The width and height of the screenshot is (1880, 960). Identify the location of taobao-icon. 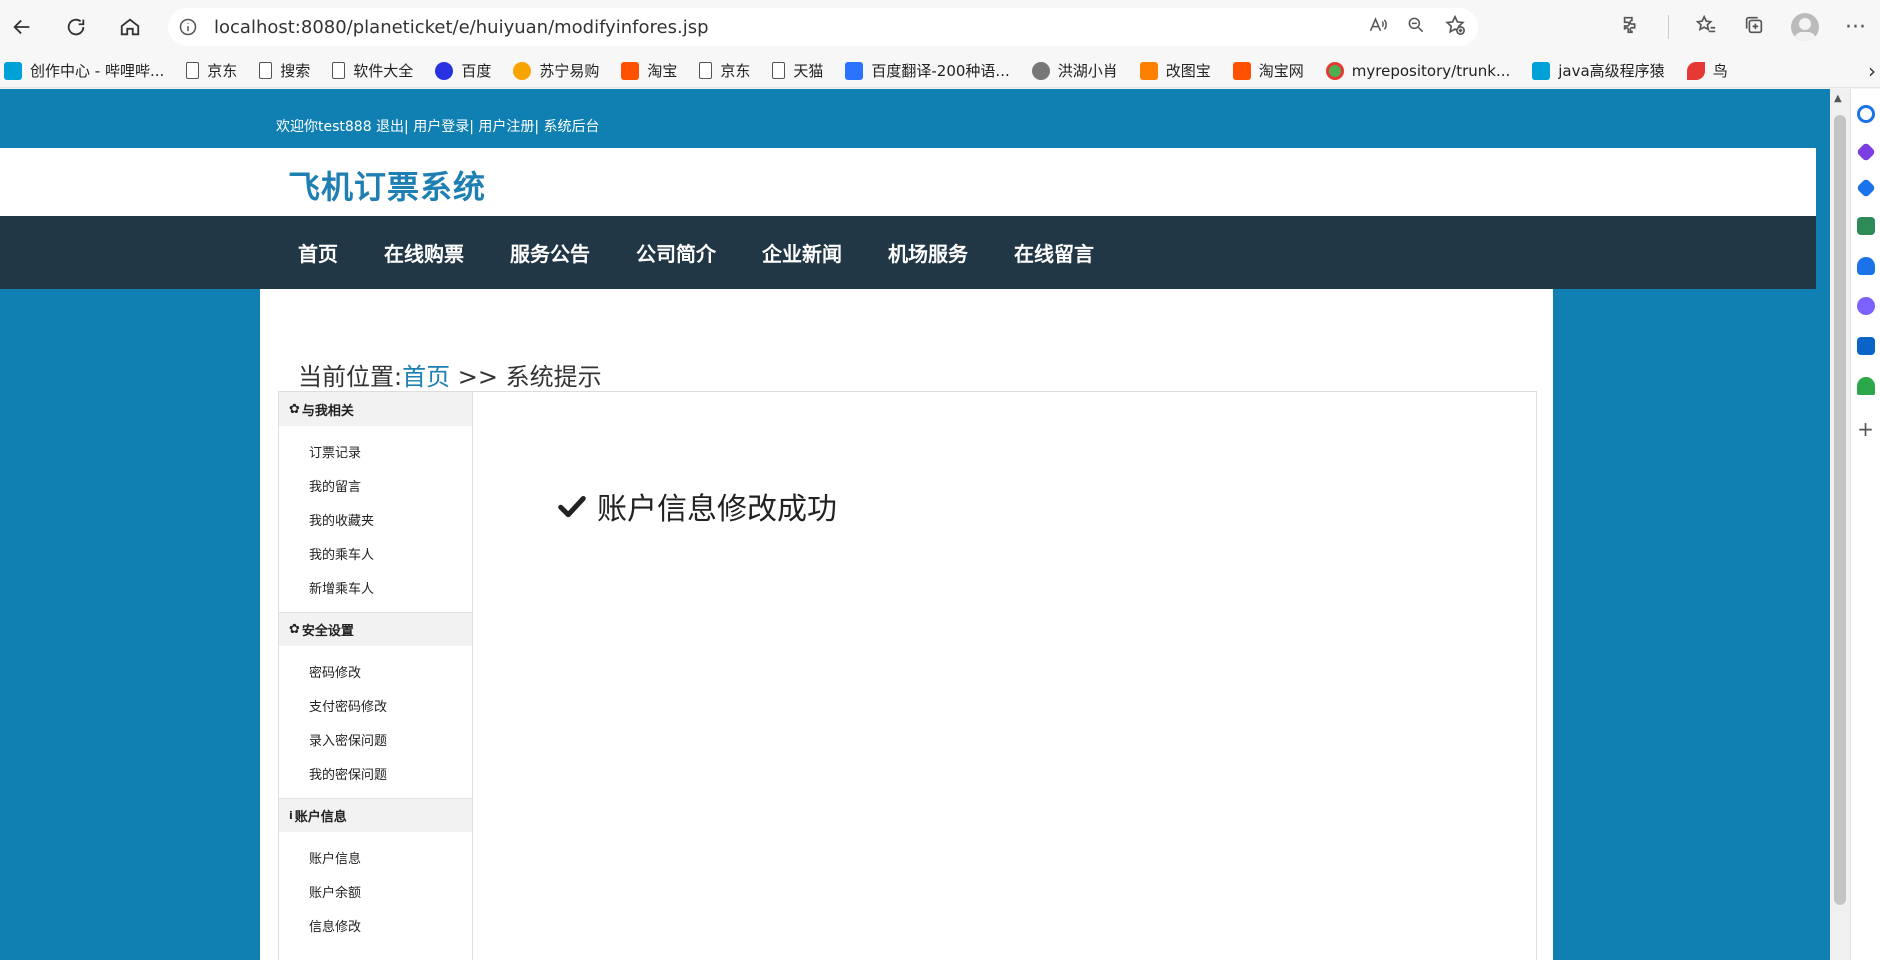
(630, 70).